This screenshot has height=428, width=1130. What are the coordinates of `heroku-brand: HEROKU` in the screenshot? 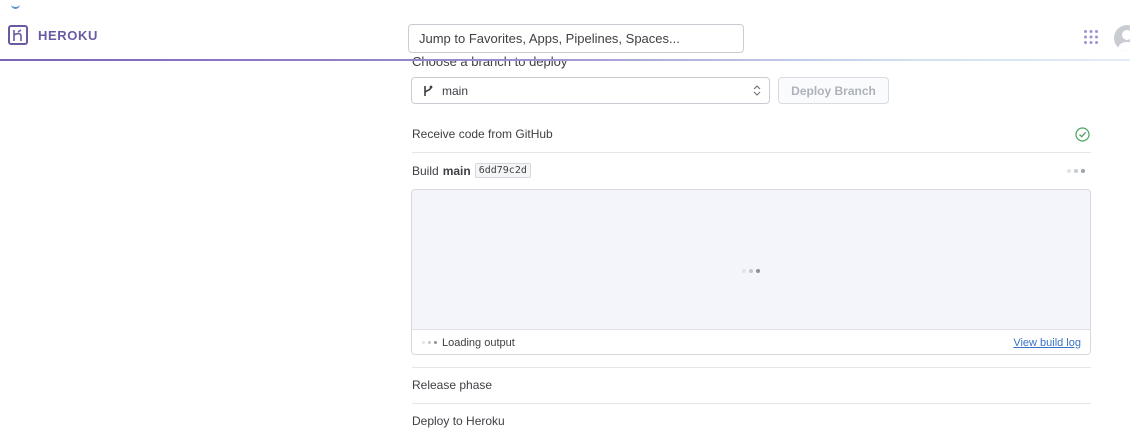 It's located at (53, 35).